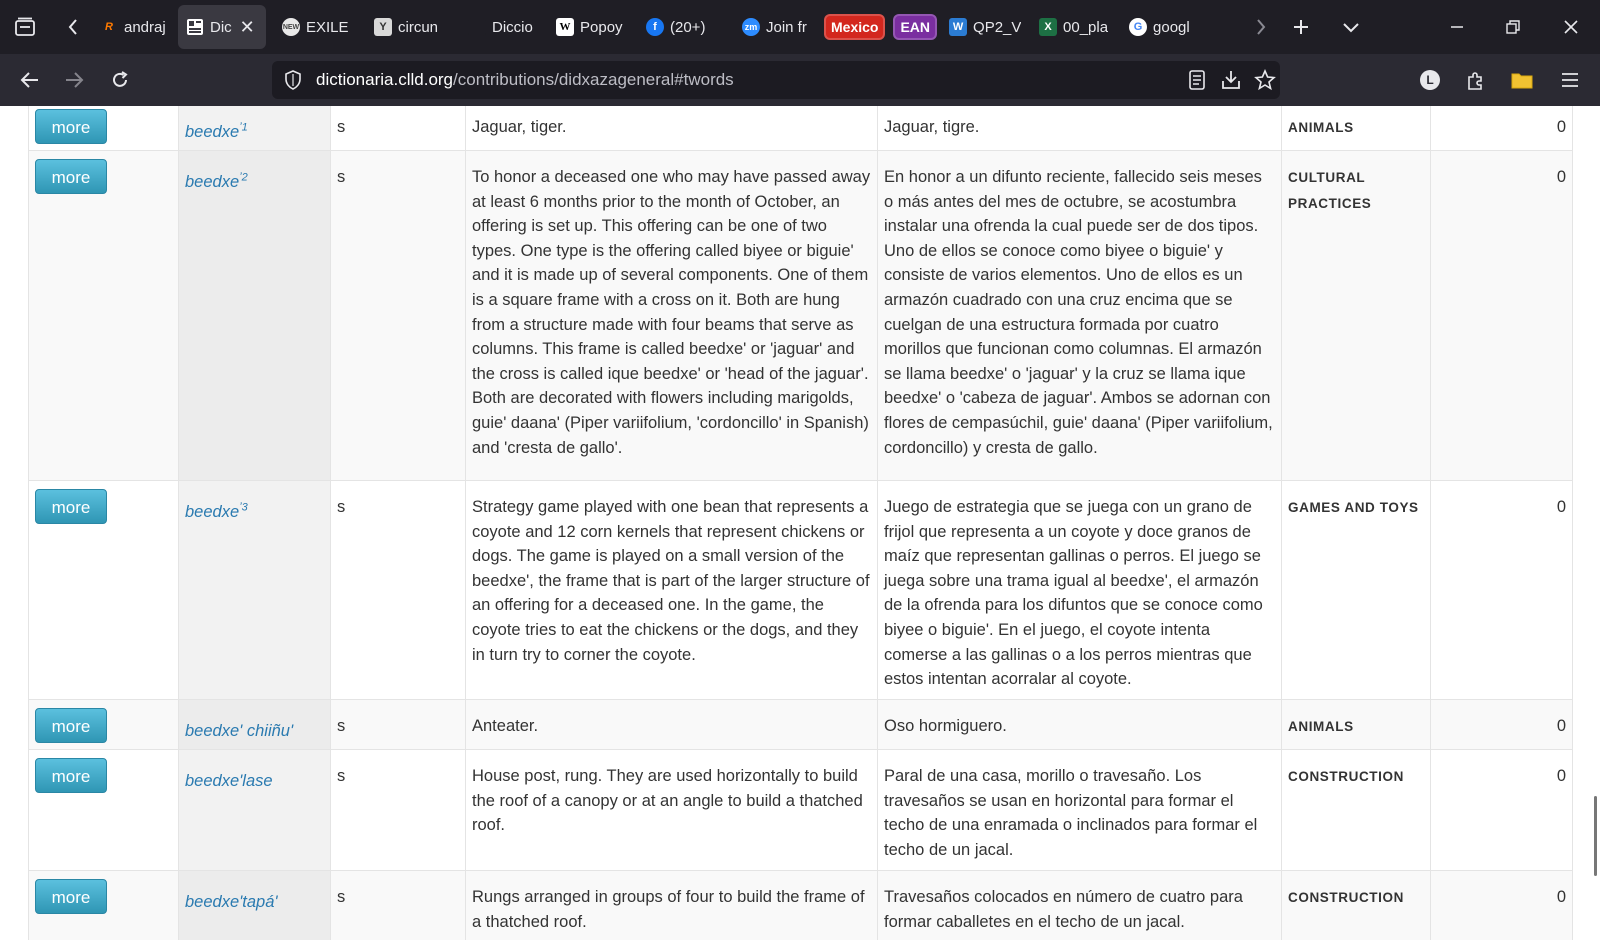 The image size is (1600, 940). Describe the element at coordinates (195, 27) in the screenshot. I see `grid-icon` at that location.